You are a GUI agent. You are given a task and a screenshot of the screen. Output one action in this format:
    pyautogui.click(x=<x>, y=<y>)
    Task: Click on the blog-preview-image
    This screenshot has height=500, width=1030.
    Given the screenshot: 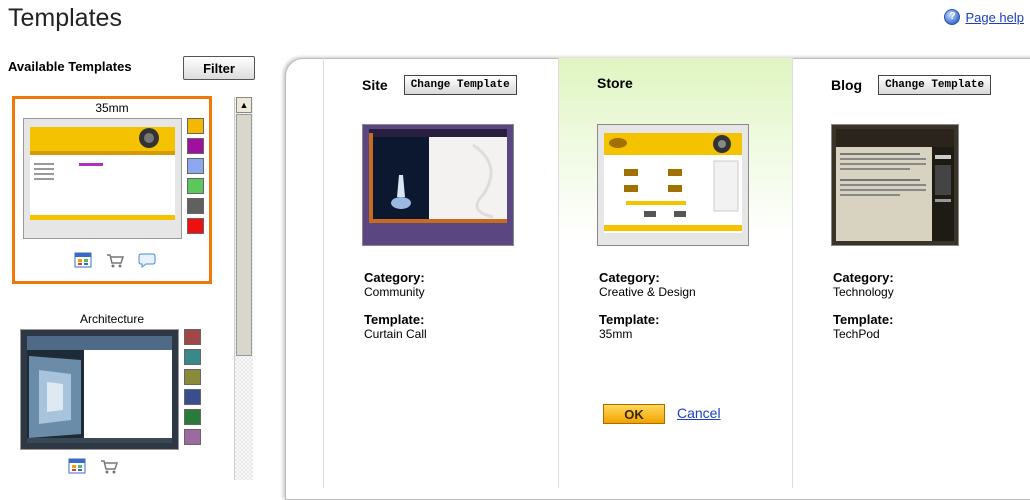 What is the action you would take?
    pyautogui.click(x=895, y=185)
    